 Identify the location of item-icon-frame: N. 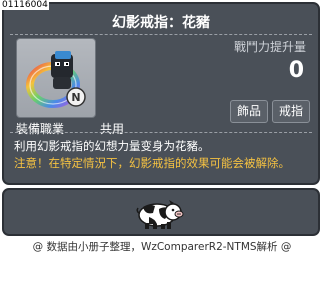
(56, 78).